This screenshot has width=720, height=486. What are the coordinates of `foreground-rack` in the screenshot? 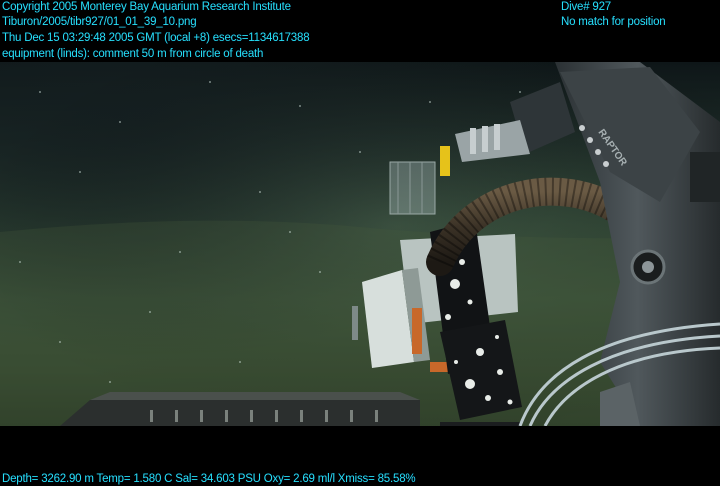 It's located at (240, 409).